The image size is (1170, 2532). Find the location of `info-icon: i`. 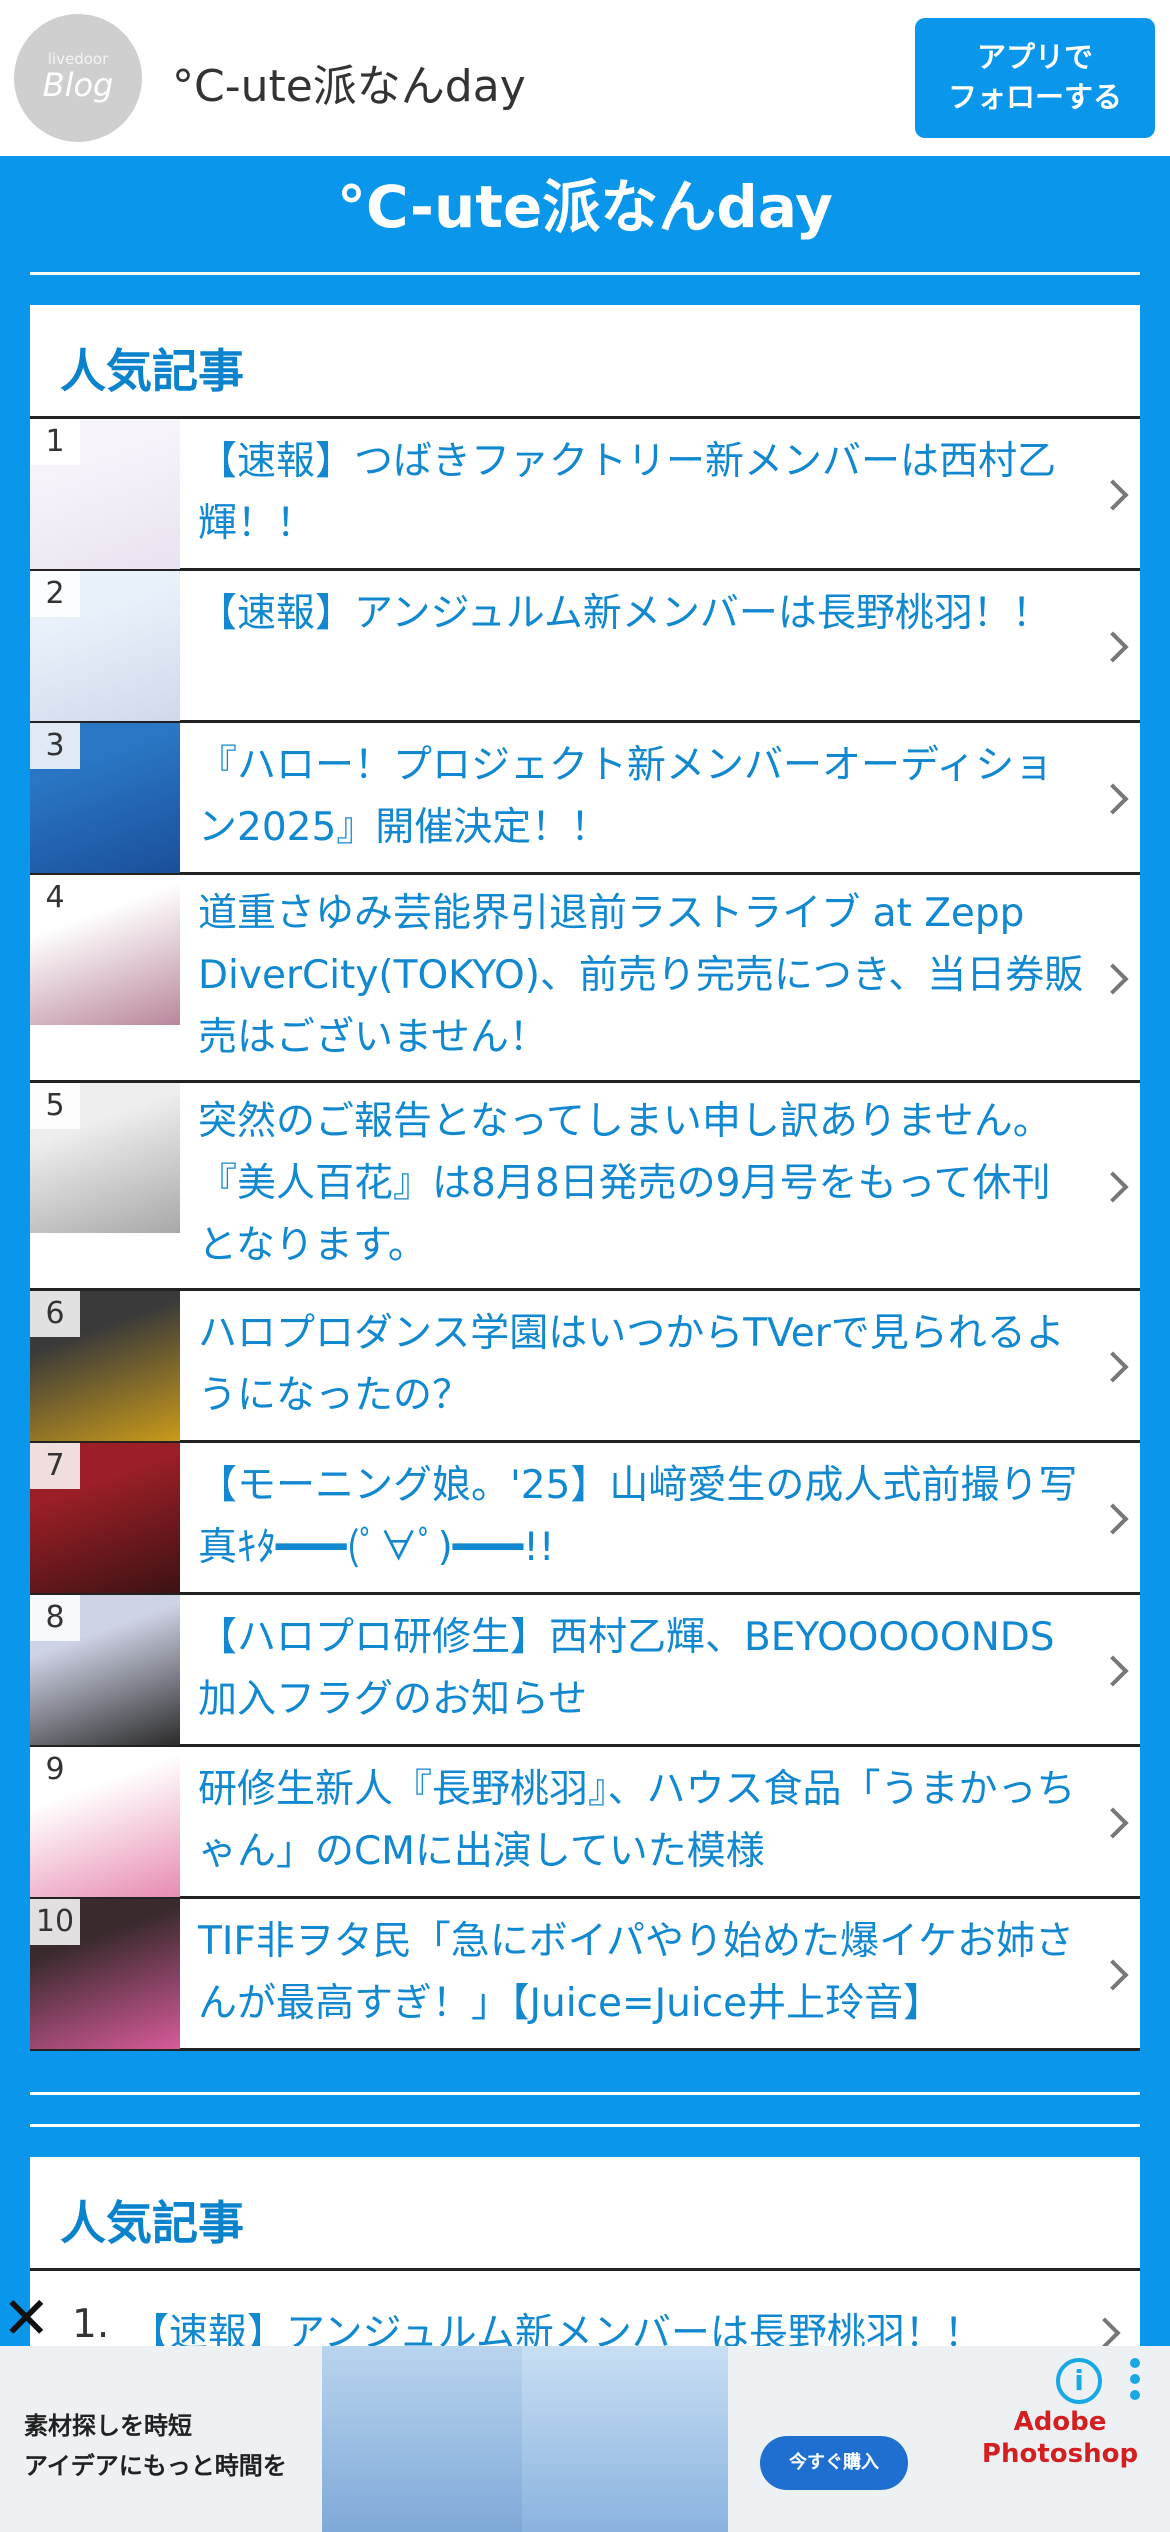

info-icon: i is located at coordinates (1079, 2381).